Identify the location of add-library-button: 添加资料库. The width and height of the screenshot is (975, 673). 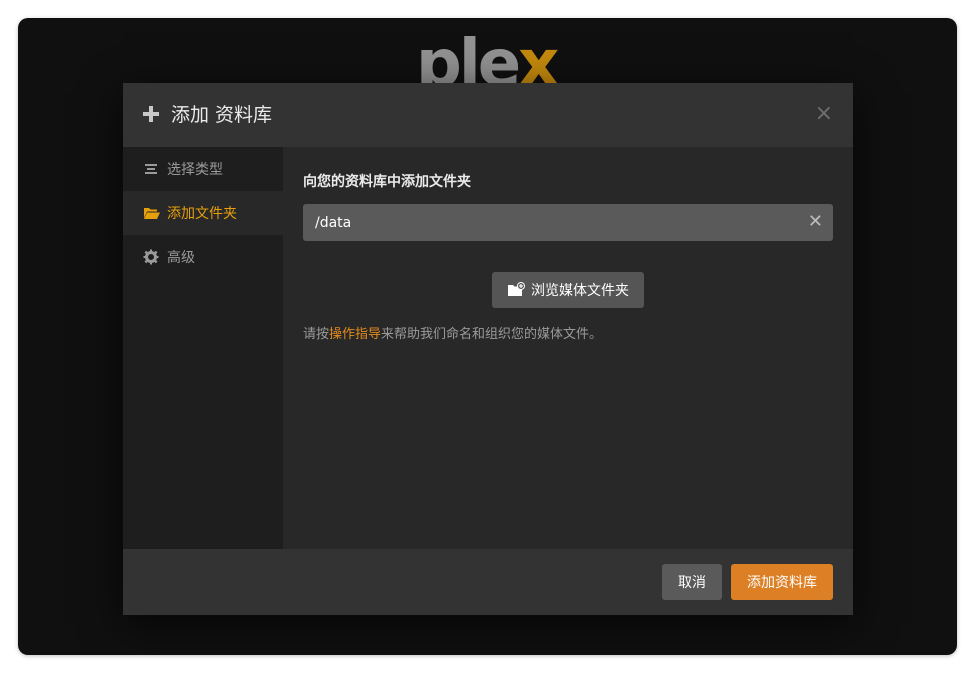
(782, 582).